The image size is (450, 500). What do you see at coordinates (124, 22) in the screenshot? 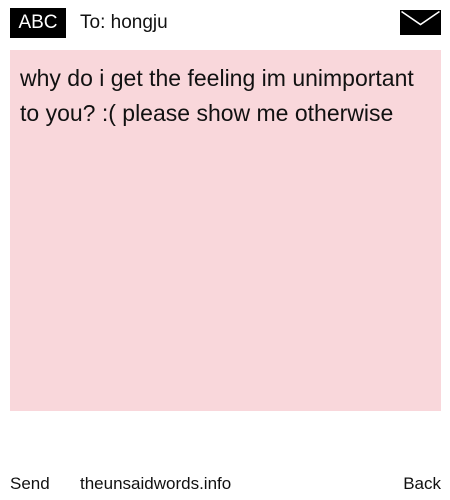
I see `recipient-label: To: hongju` at bounding box center [124, 22].